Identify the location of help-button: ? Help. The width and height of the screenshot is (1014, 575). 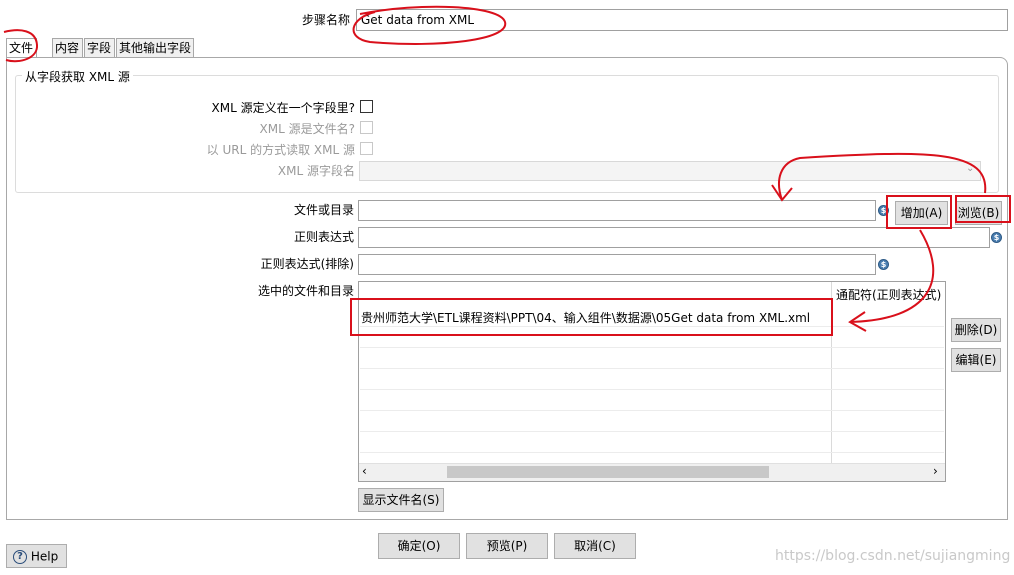
(36, 556).